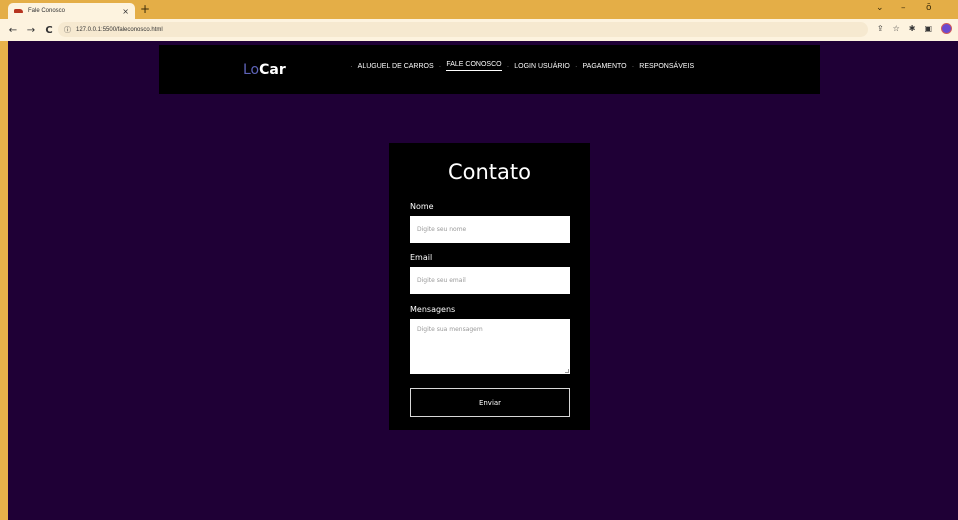 This screenshot has height=520, width=958. I want to click on star-icon: ☆, so click(896, 28).